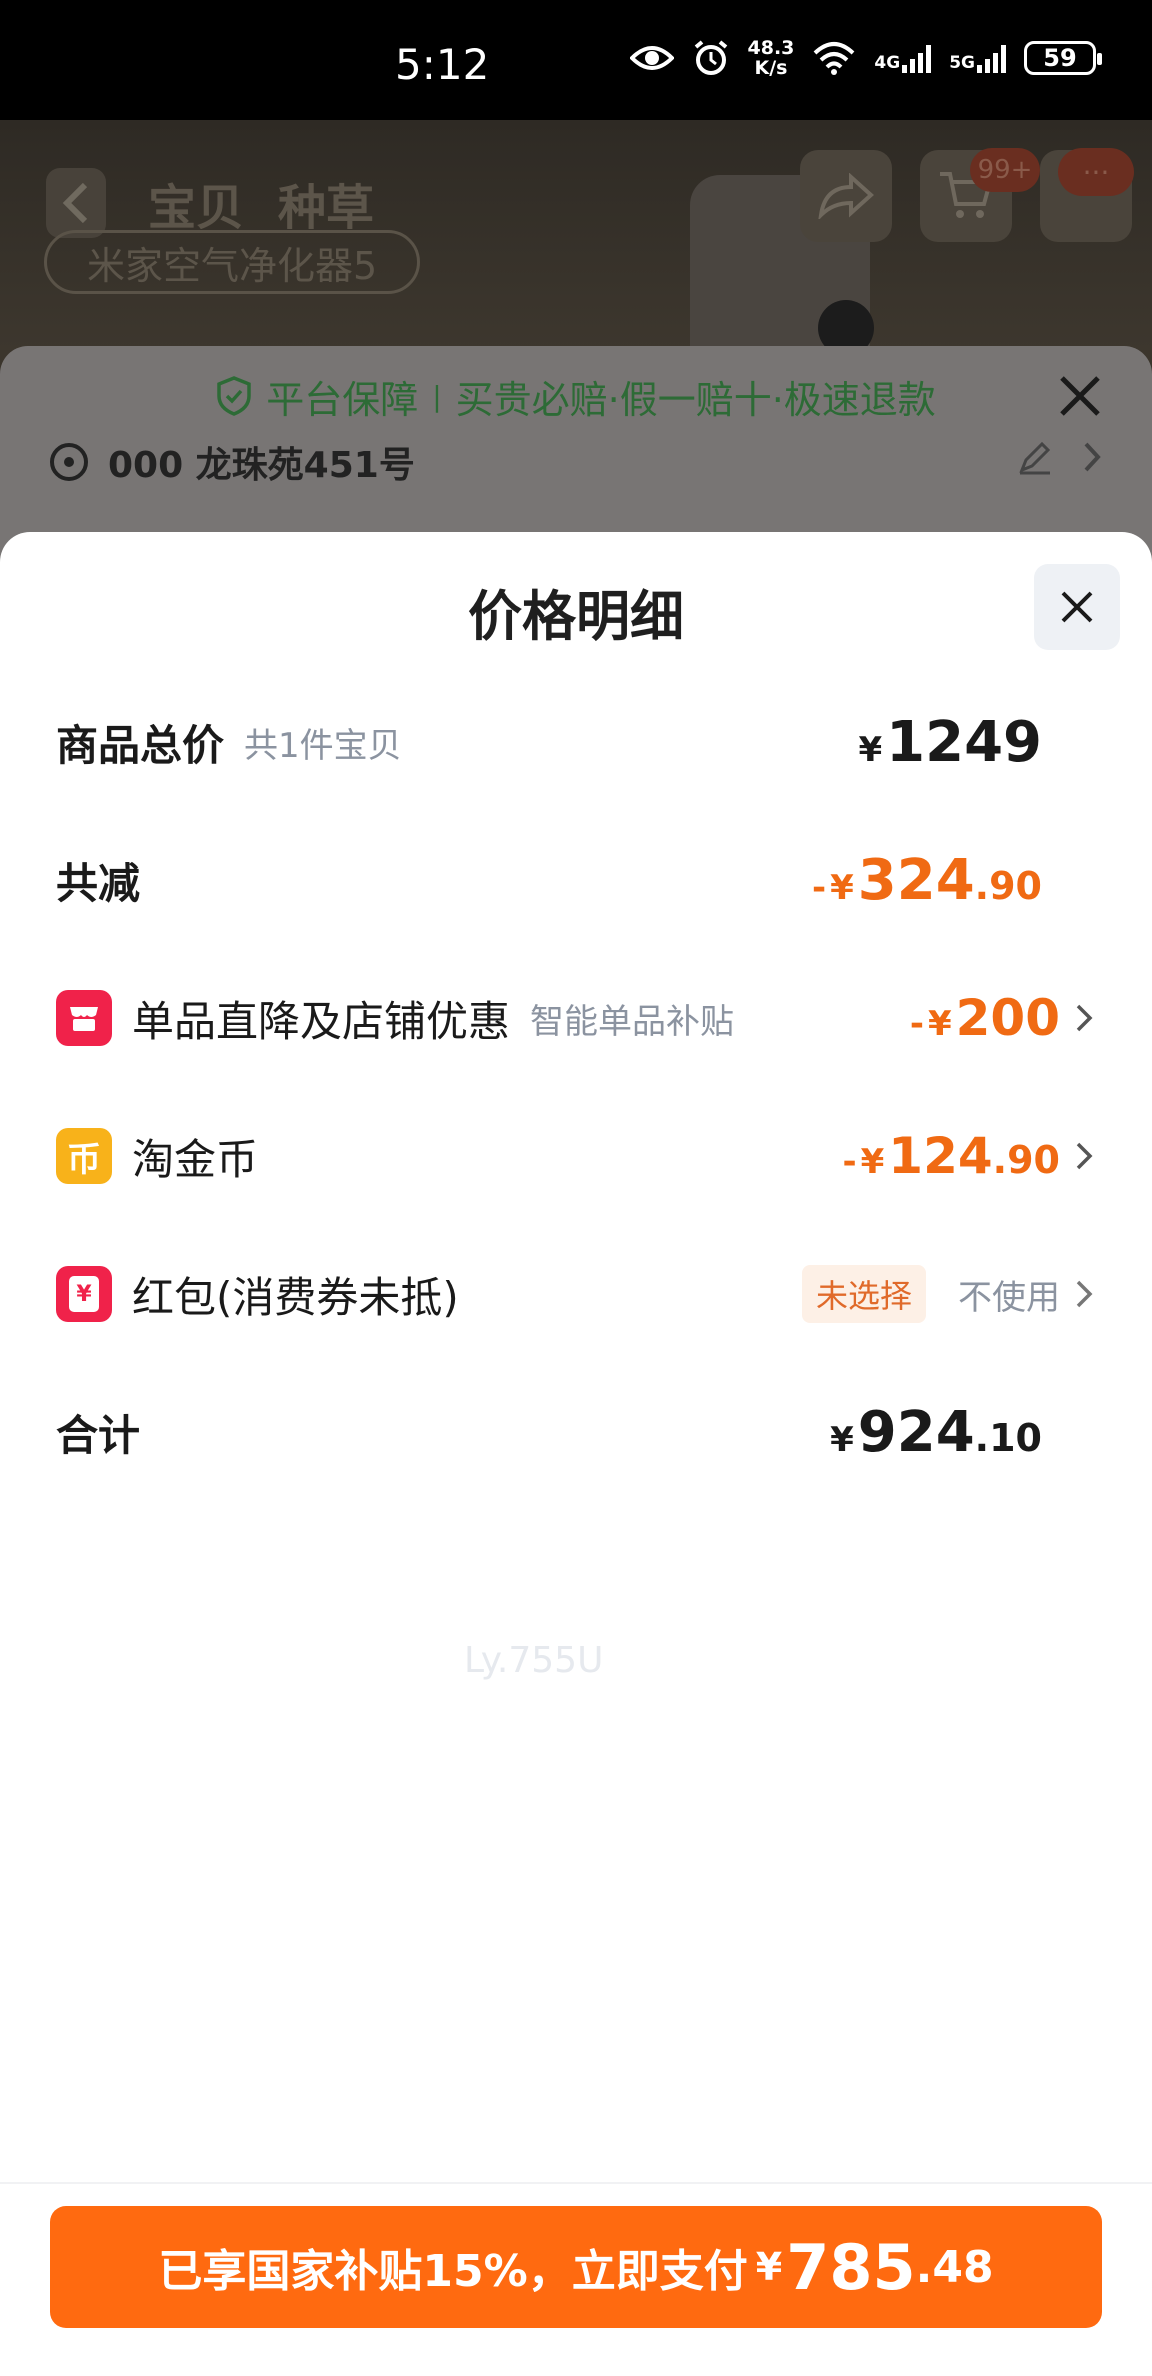 Image resolution: width=1152 pixels, height=2376 pixels. I want to click on modal-close-button, so click(1077, 607).